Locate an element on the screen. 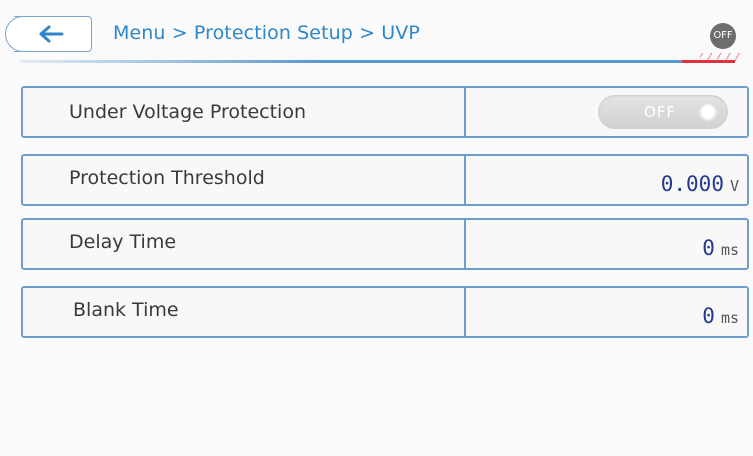 The height and width of the screenshot is (456, 753). delay-time-field: 0 ms is located at coordinates (720, 248).